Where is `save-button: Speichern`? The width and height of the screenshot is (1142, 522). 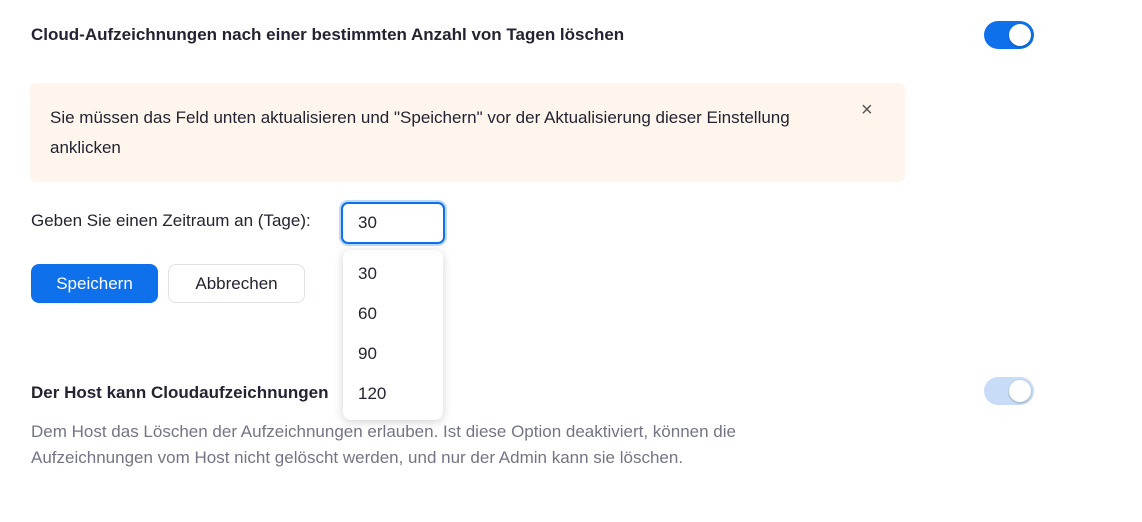
save-button: Speichern is located at coordinates (94, 283).